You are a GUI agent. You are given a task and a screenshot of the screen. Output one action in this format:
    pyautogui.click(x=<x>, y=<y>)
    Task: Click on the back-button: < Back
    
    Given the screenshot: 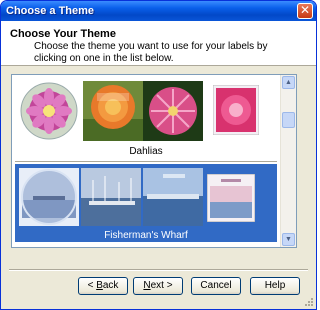 What is the action you would take?
    pyautogui.click(x=103, y=286)
    